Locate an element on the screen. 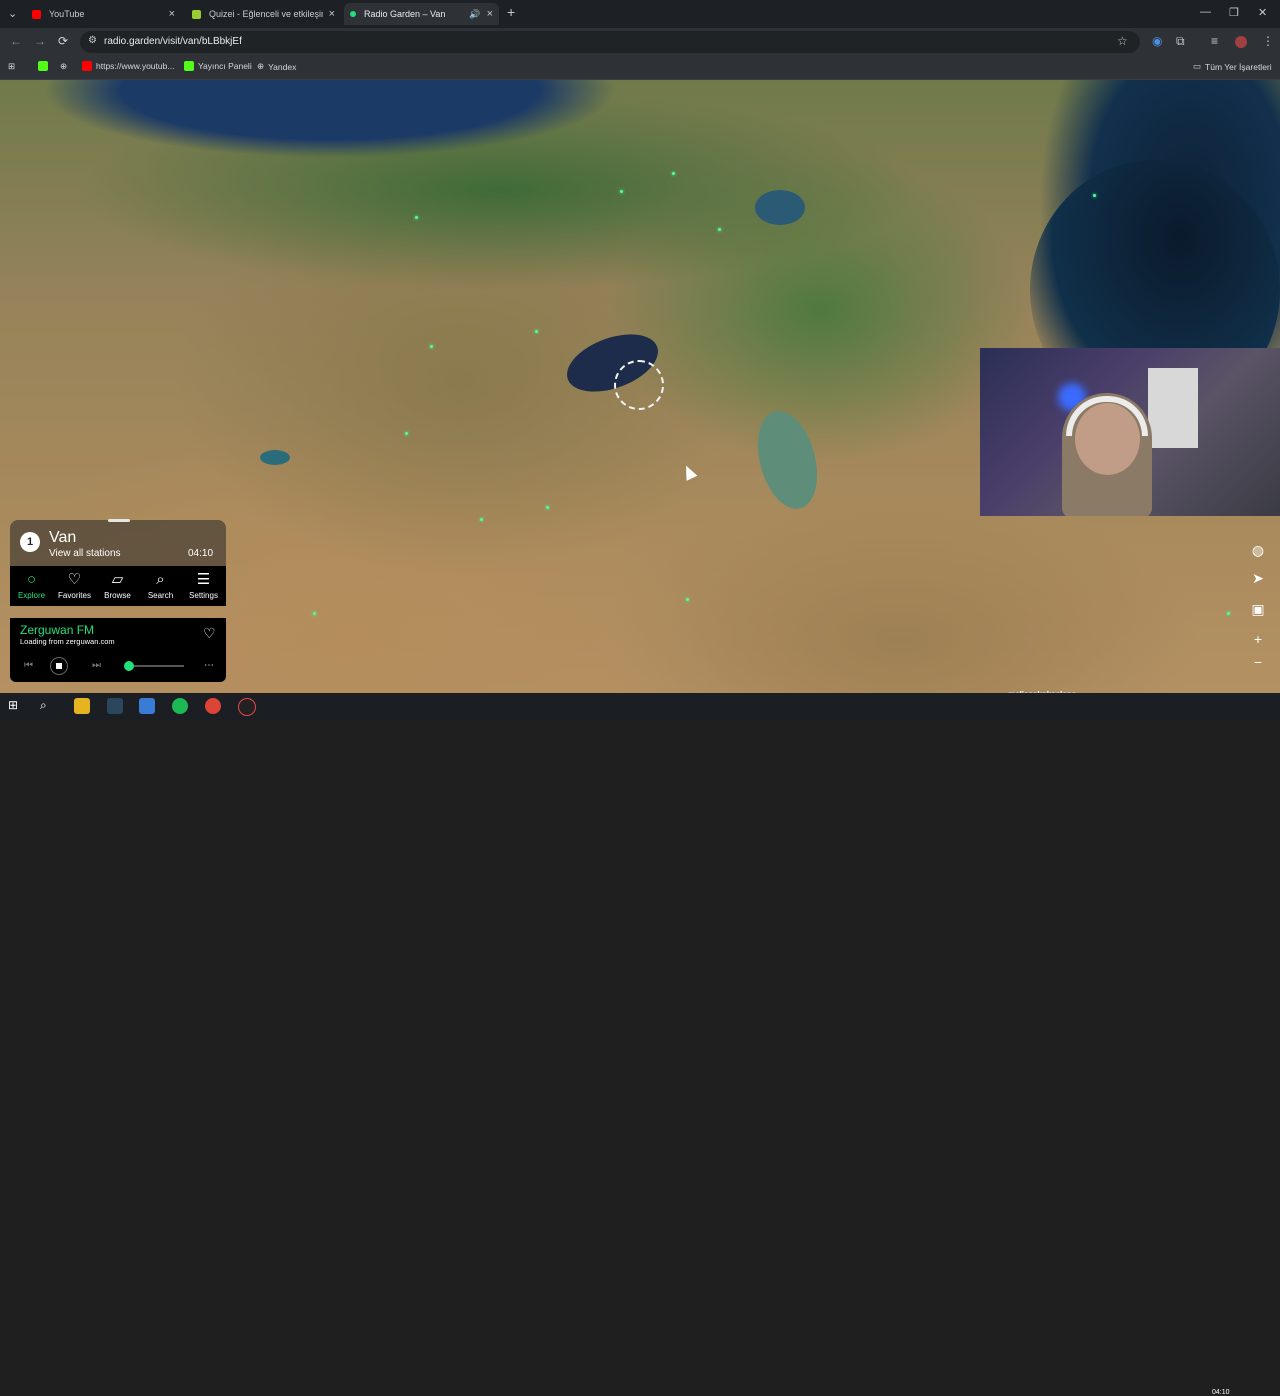 The image size is (1280, 1396). bookmark-label: Yandex is located at coordinates (282, 66).